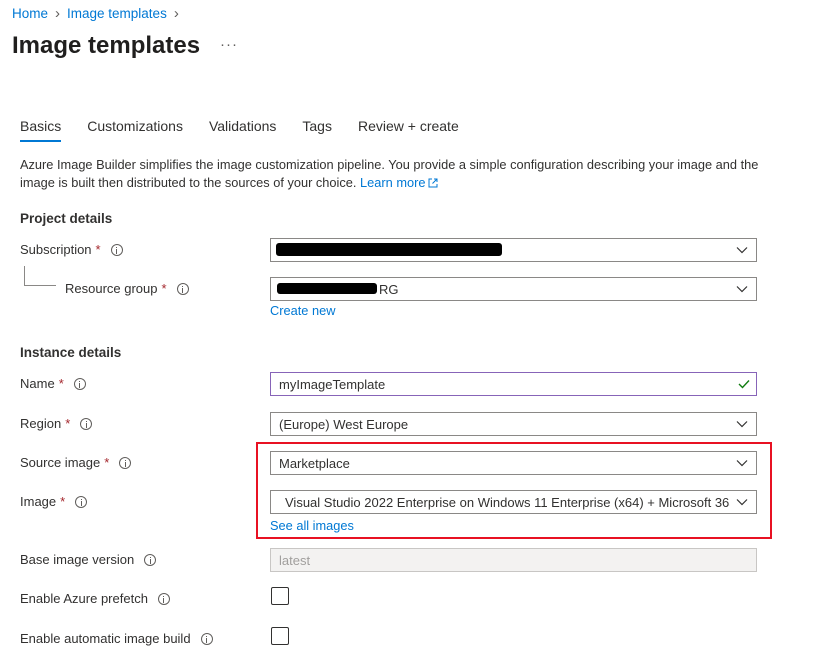 Image resolution: width=814 pixels, height=664 pixels. What do you see at coordinates (513, 424) in the screenshot?
I see `region-dropdown: (Europe) West Europe` at bounding box center [513, 424].